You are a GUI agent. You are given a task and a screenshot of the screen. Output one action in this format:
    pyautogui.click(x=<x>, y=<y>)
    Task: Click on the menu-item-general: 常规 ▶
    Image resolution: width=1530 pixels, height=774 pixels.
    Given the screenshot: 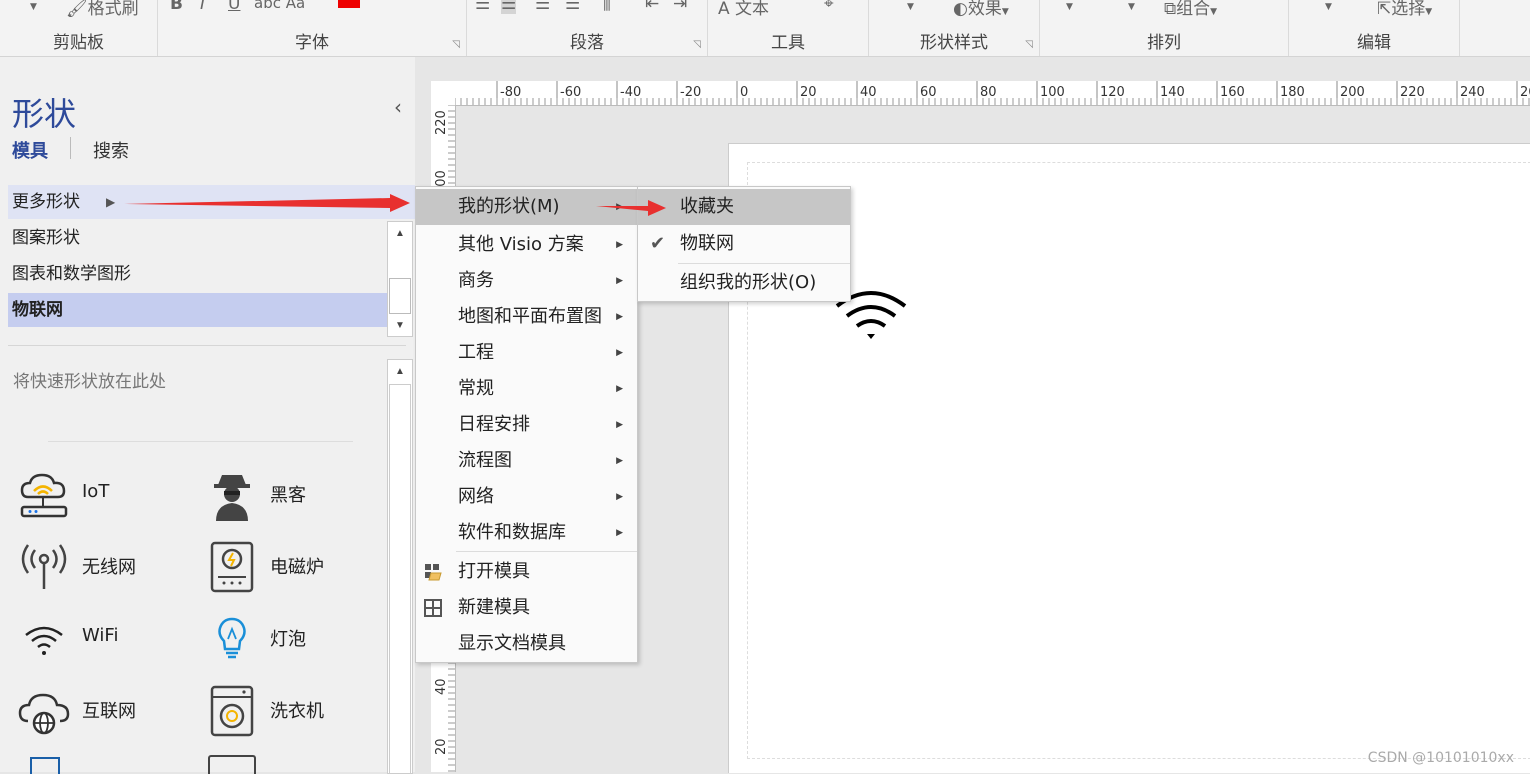 What is the action you would take?
    pyautogui.click(x=526, y=389)
    